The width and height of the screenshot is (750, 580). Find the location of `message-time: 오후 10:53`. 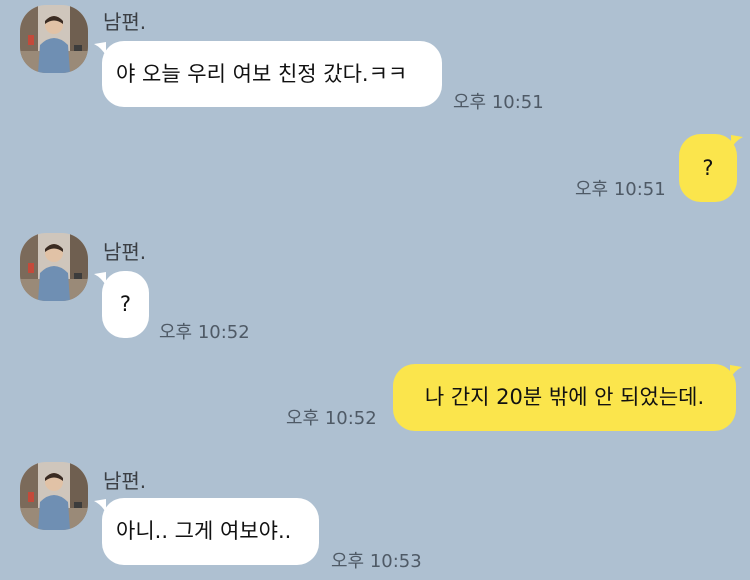

message-time: 오후 10:53 is located at coordinates (376, 561).